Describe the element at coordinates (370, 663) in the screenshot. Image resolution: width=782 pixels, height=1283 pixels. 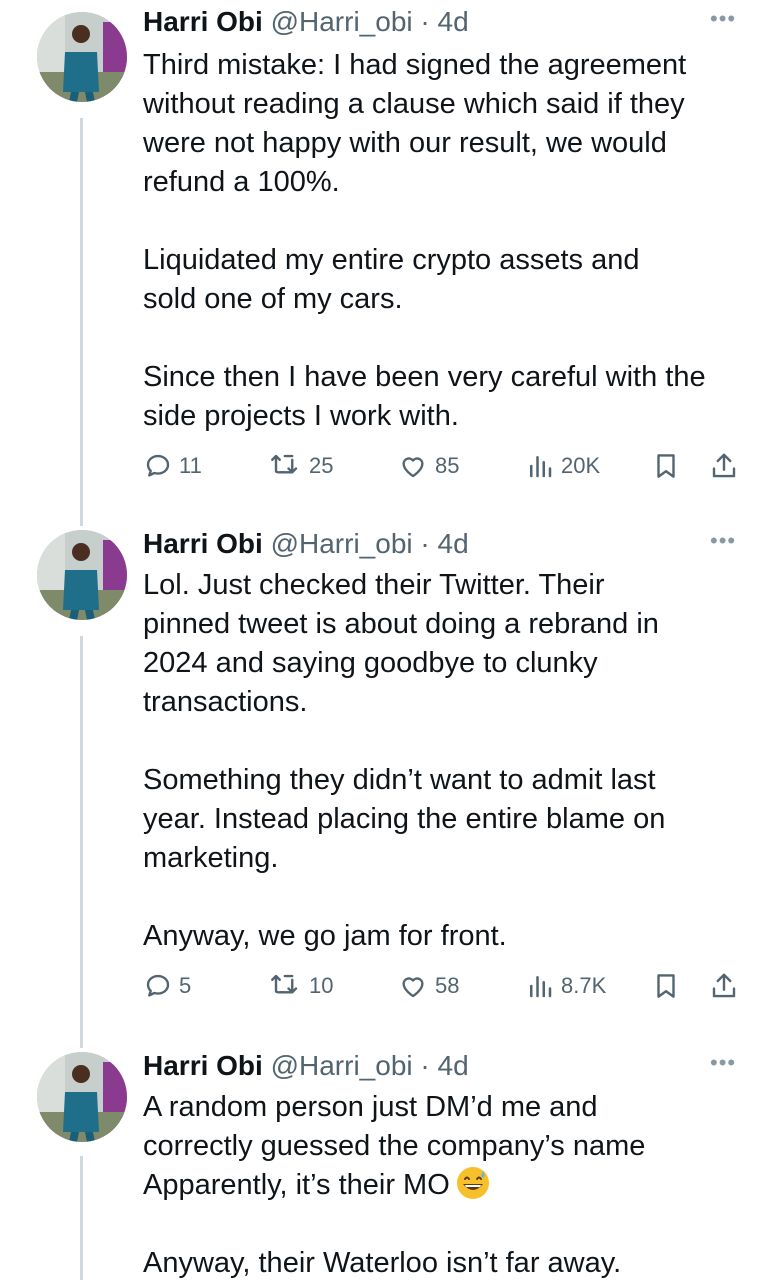
I see `text-line: 2024 and saying goodbye to clunky` at that location.